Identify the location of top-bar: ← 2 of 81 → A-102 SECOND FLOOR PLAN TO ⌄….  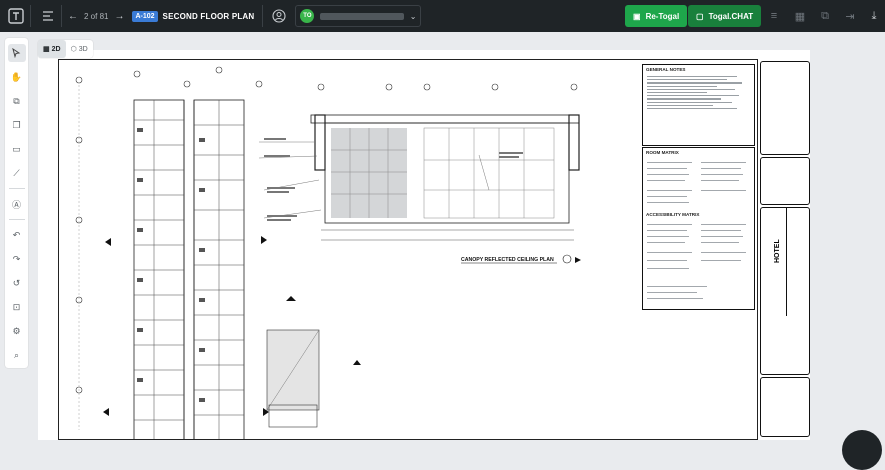
(442, 16).